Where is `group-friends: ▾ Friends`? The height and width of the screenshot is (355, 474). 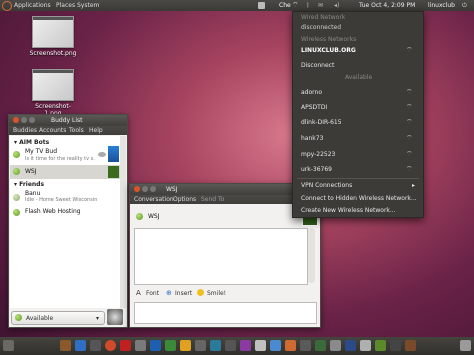 group-friends: ▾ Friends is located at coordinates (29, 184).